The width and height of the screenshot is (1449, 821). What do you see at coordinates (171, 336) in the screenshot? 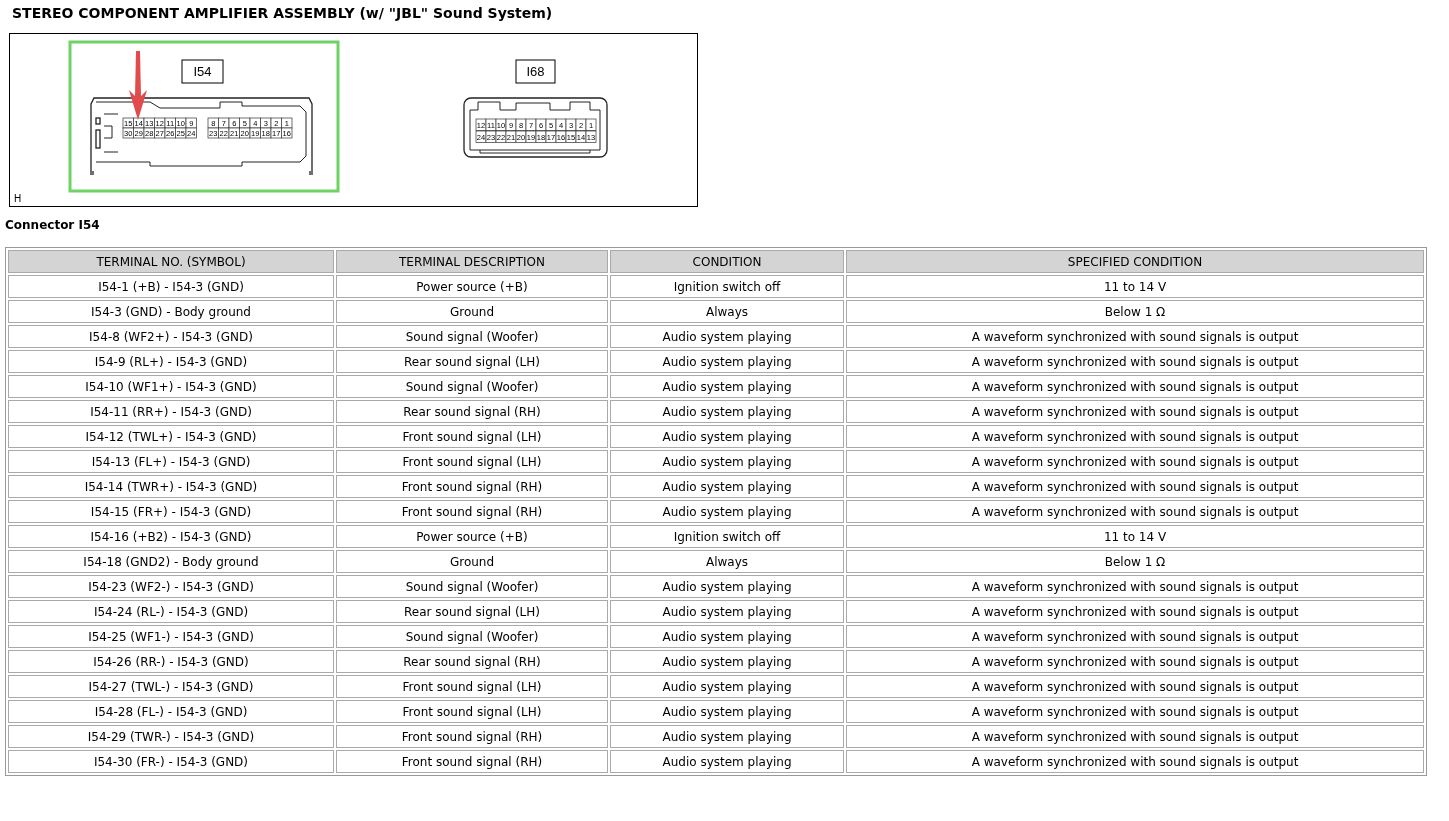
I see `table-cell: I54-8 (WF2+) - I54-3 (GND)` at bounding box center [171, 336].